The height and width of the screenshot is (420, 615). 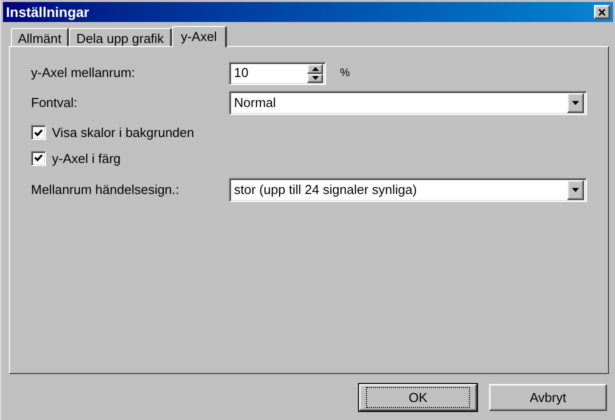 What do you see at coordinates (123, 133) in the screenshot?
I see `checkbox-label: Visa skalor i bakgrunden` at bounding box center [123, 133].